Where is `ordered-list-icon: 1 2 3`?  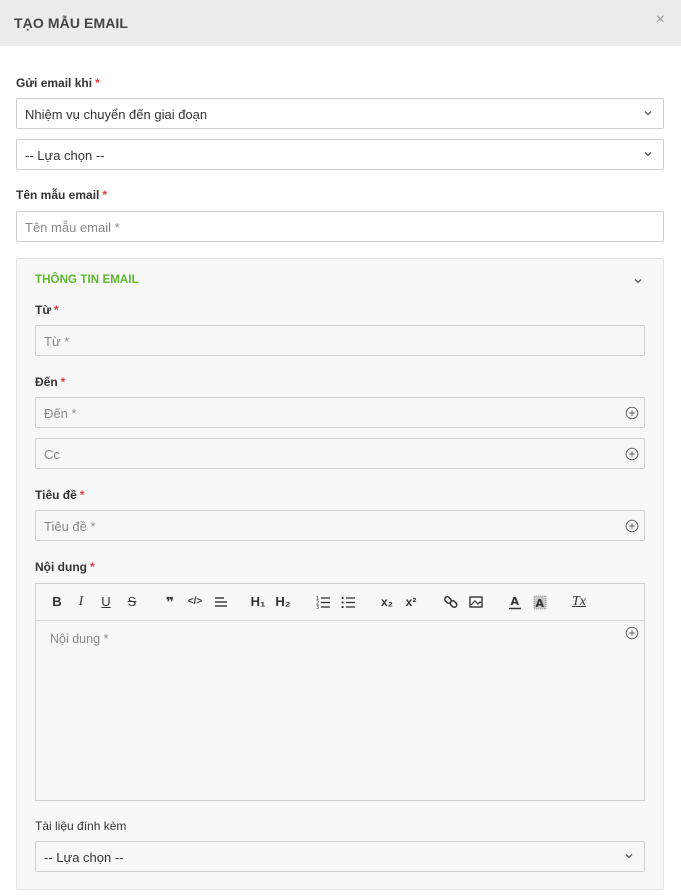
ordered-list-icon: 1 2 3 is located at coordinates (323, 602).